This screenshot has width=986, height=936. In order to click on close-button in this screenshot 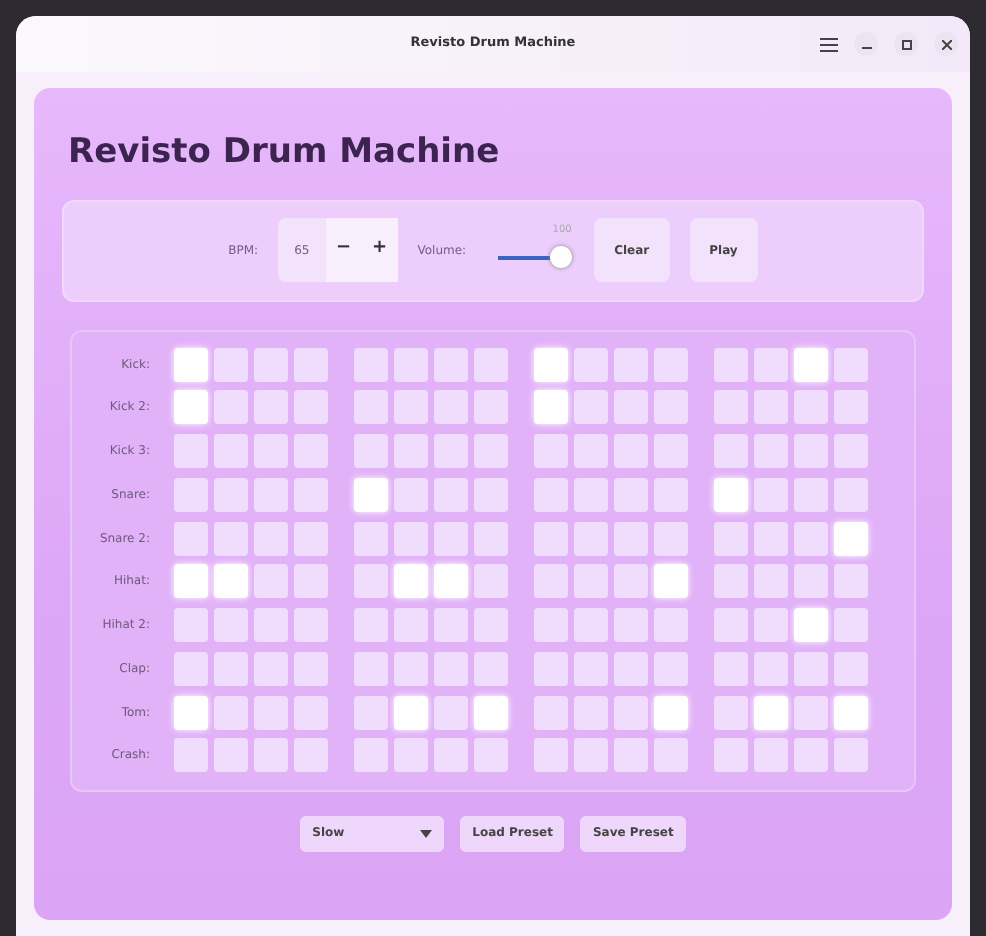, I will do `click(946, 44)`.